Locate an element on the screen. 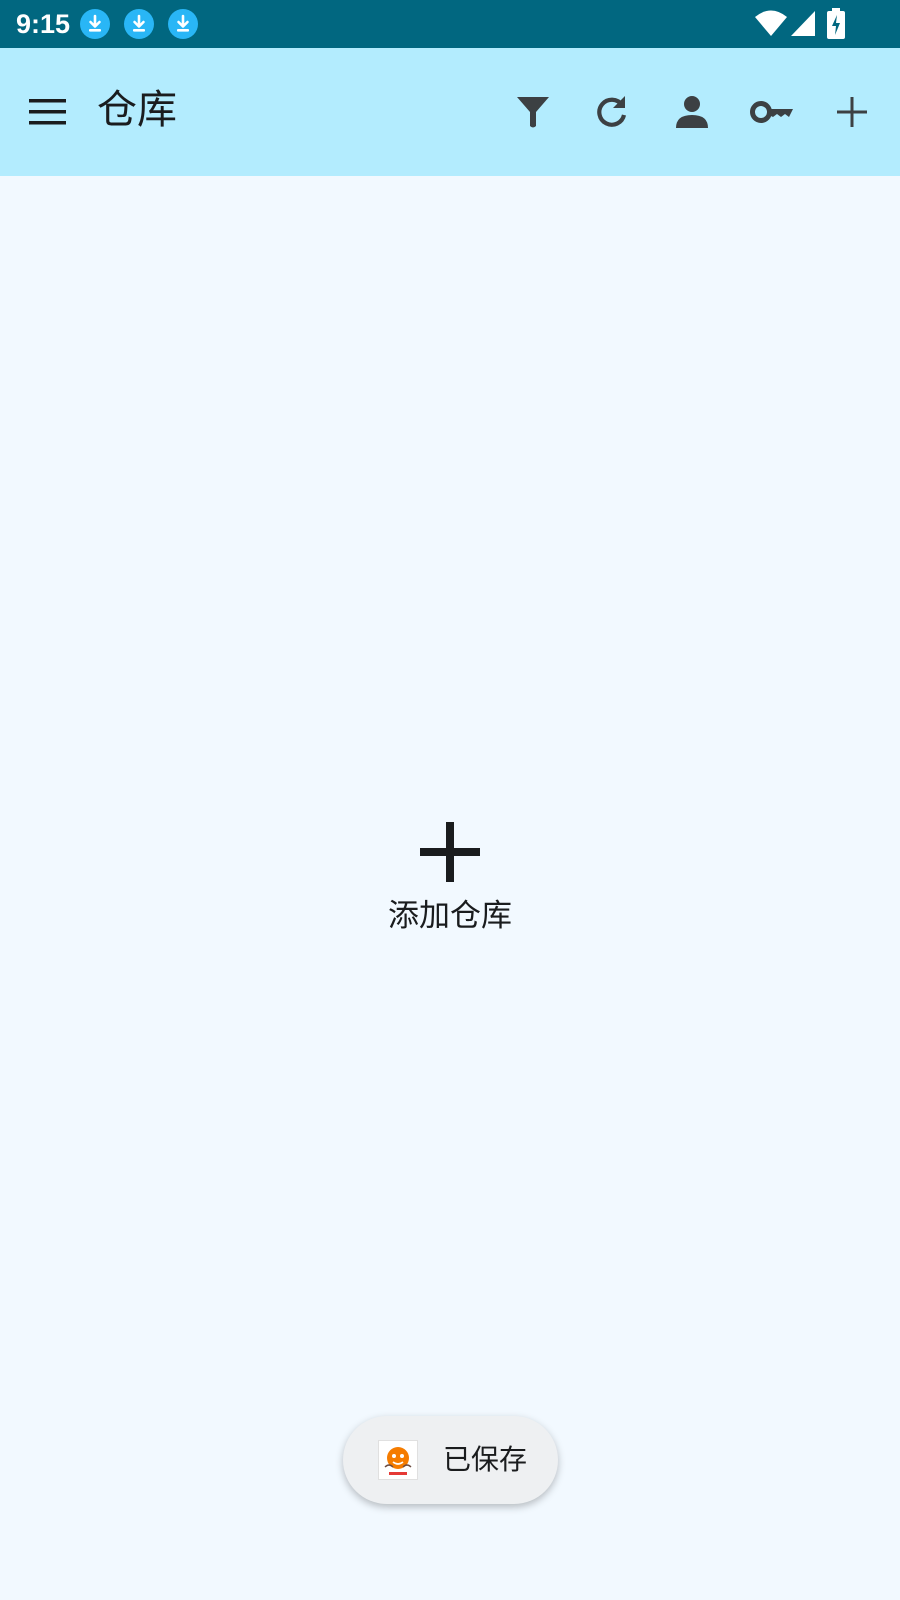 The height and width of the screenshot is (1600, 900). person-icon is located at coordinates (692, 112).